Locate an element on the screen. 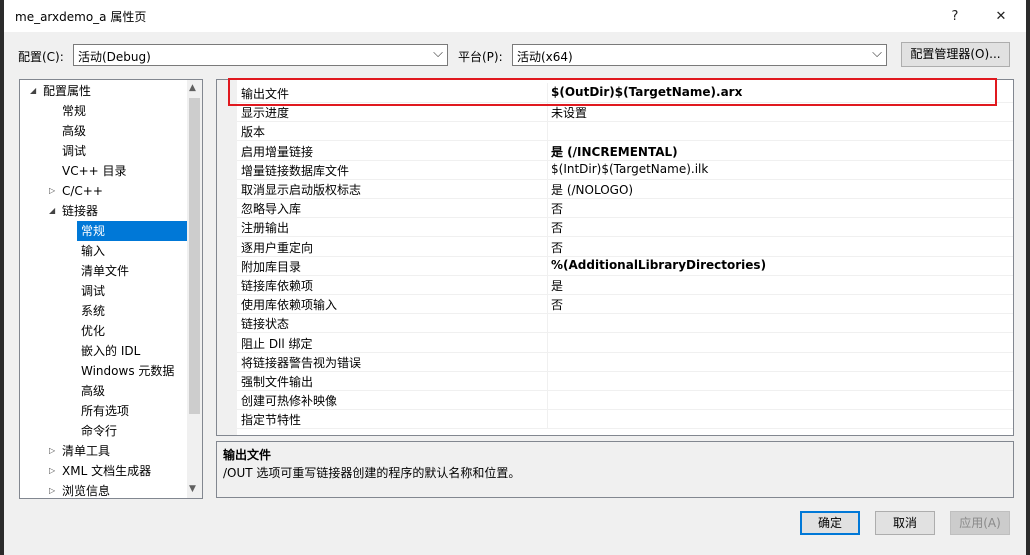 The image size is (1030, 555). config-combo: 活动(Debug) ⌵ is located at coordinates (260, 55).